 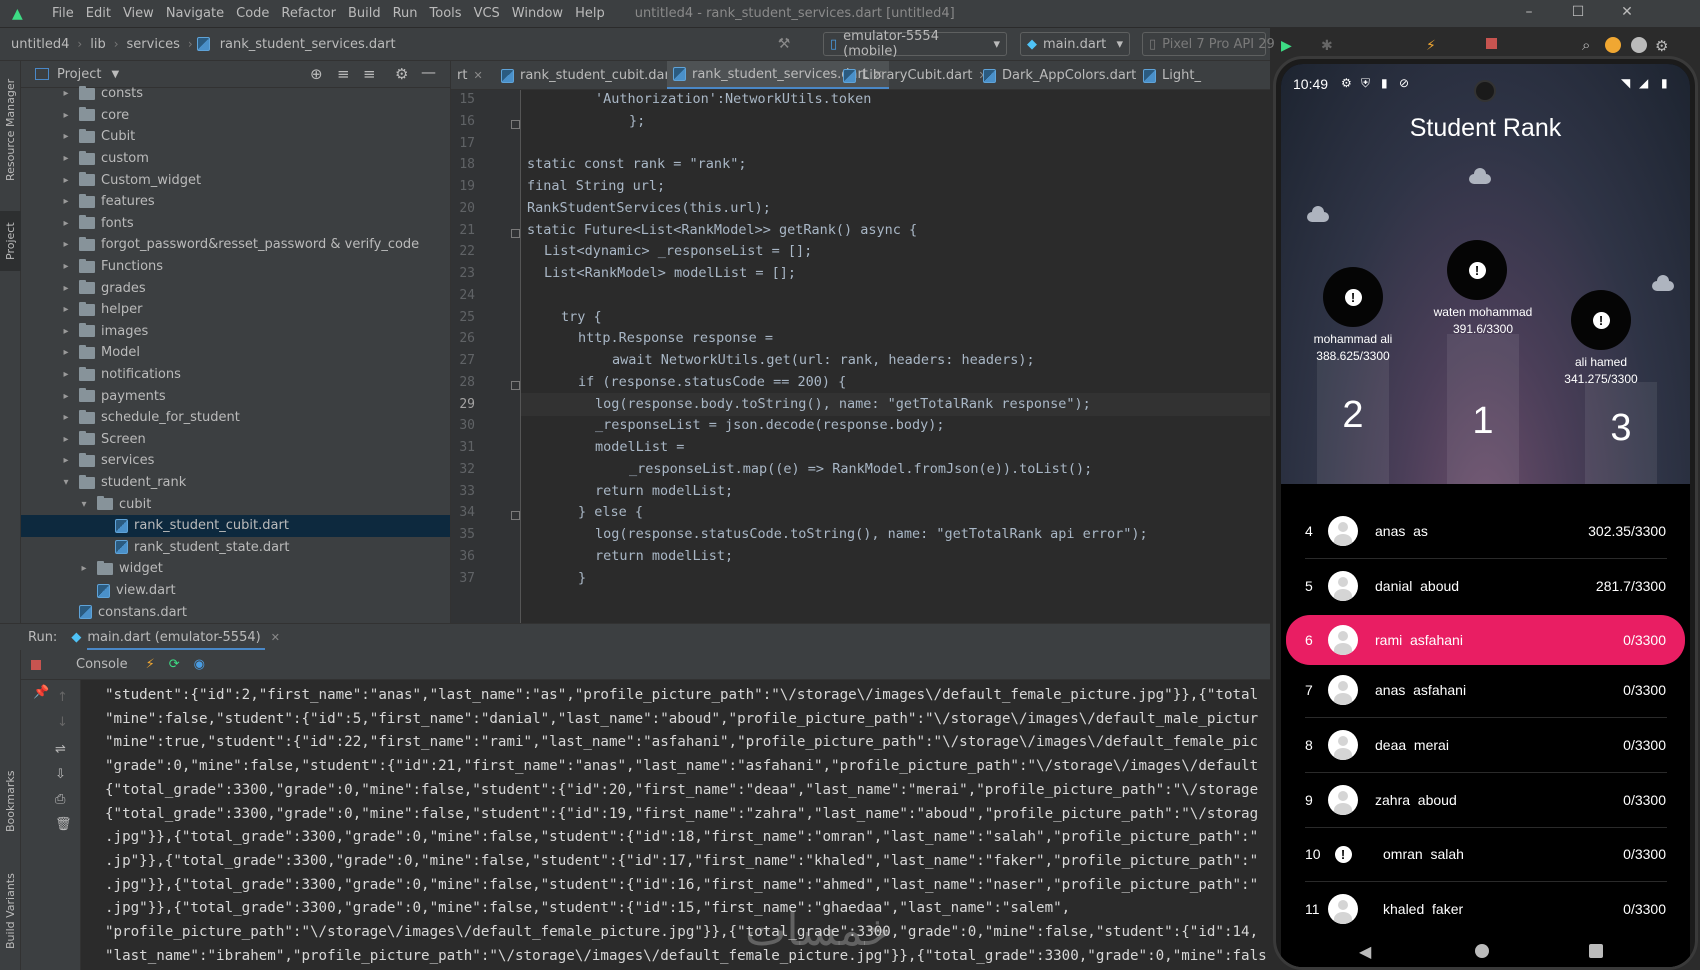 What do you see at coordinates (369, 74) in the screenshot?
I see `collapse-all-icon: ≡` at bounding box center [369, 74].